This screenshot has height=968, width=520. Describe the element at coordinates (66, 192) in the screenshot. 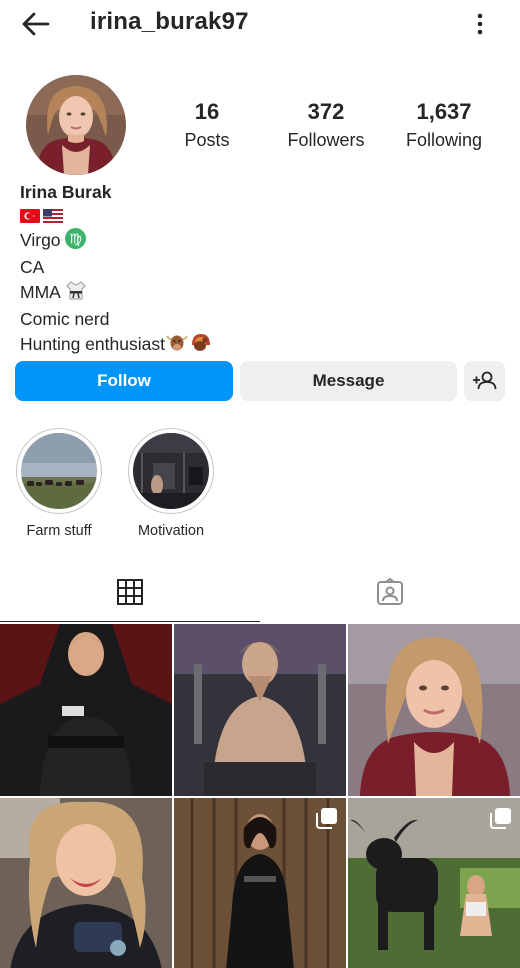

I see `display-name: Irina Burak` at that location.